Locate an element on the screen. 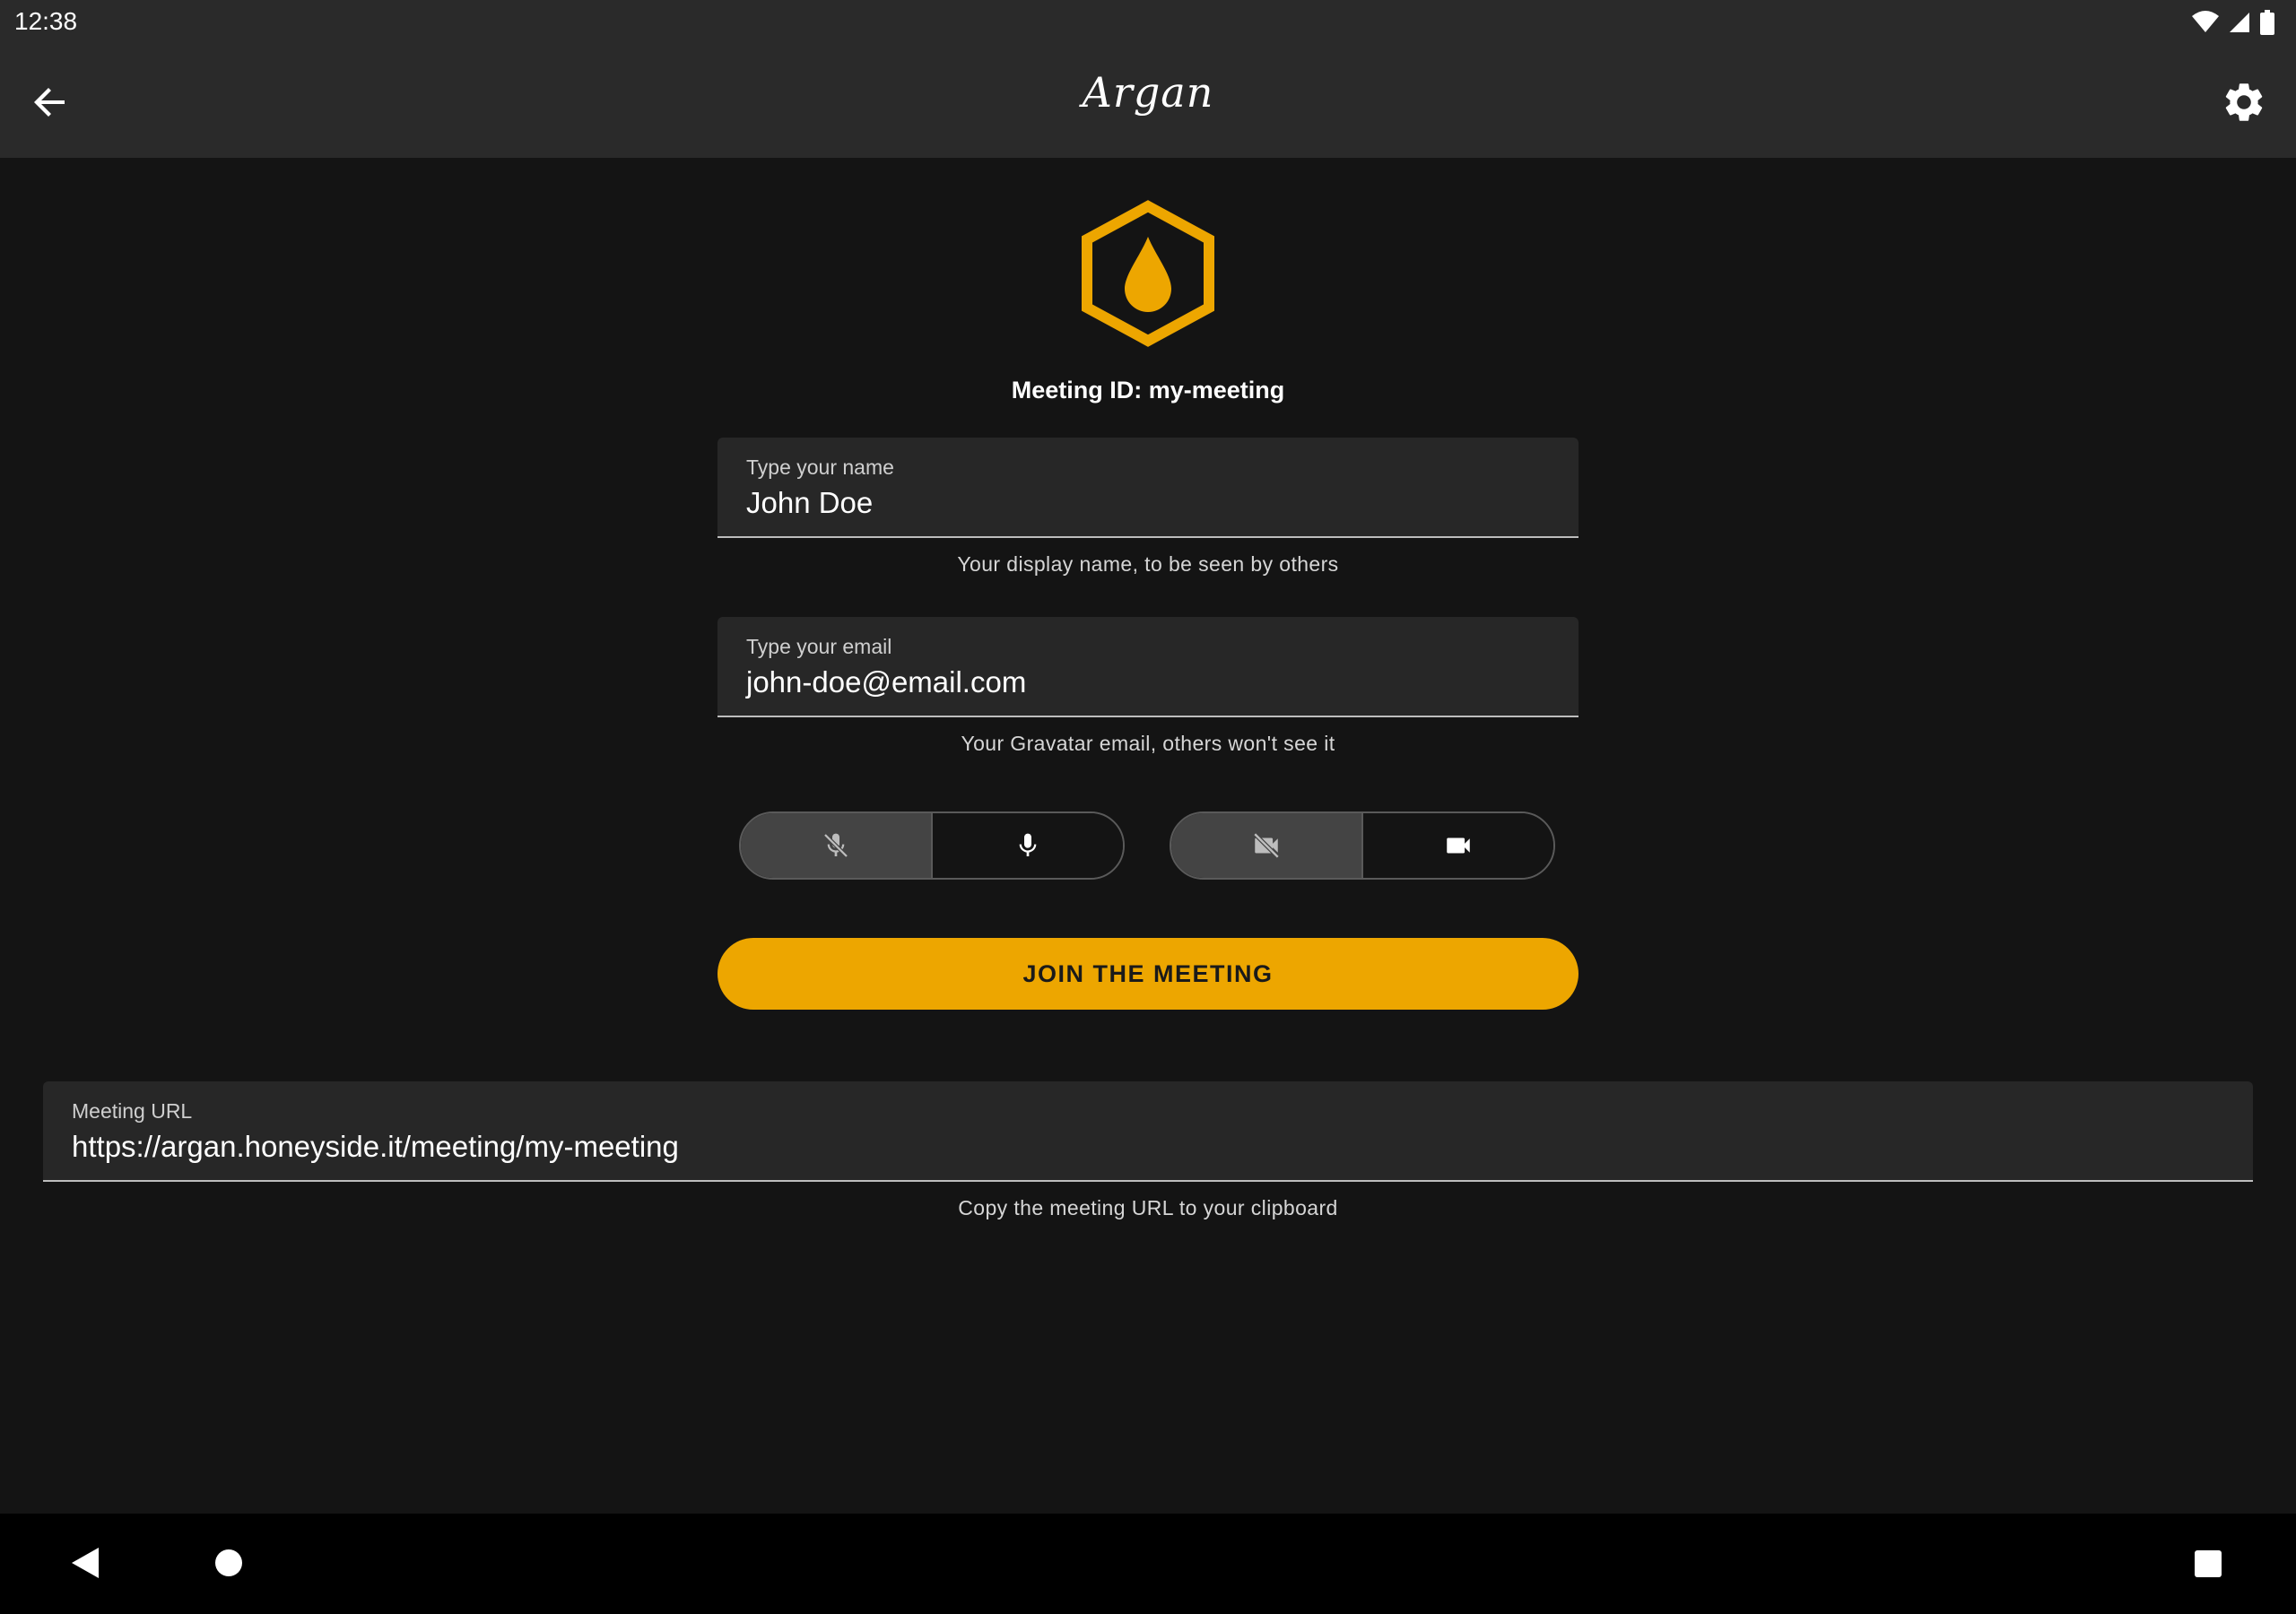 Image resolution: width=2296 pixels, height=1614 pixels. email-field-label: Type your email is located at coordinates (819, 646).